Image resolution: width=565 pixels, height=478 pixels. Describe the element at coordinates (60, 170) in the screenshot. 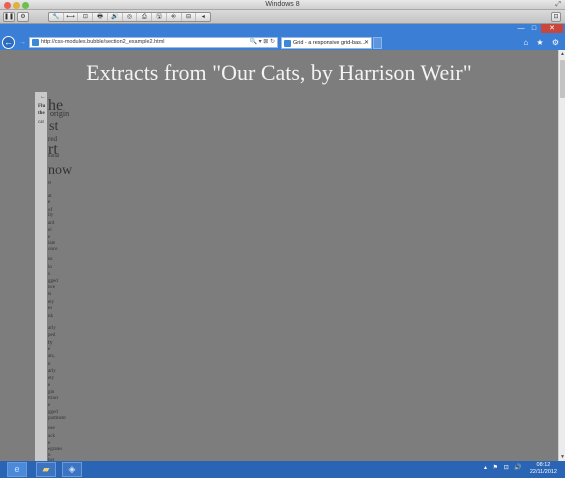

I see `column-fragment: now` at that location.